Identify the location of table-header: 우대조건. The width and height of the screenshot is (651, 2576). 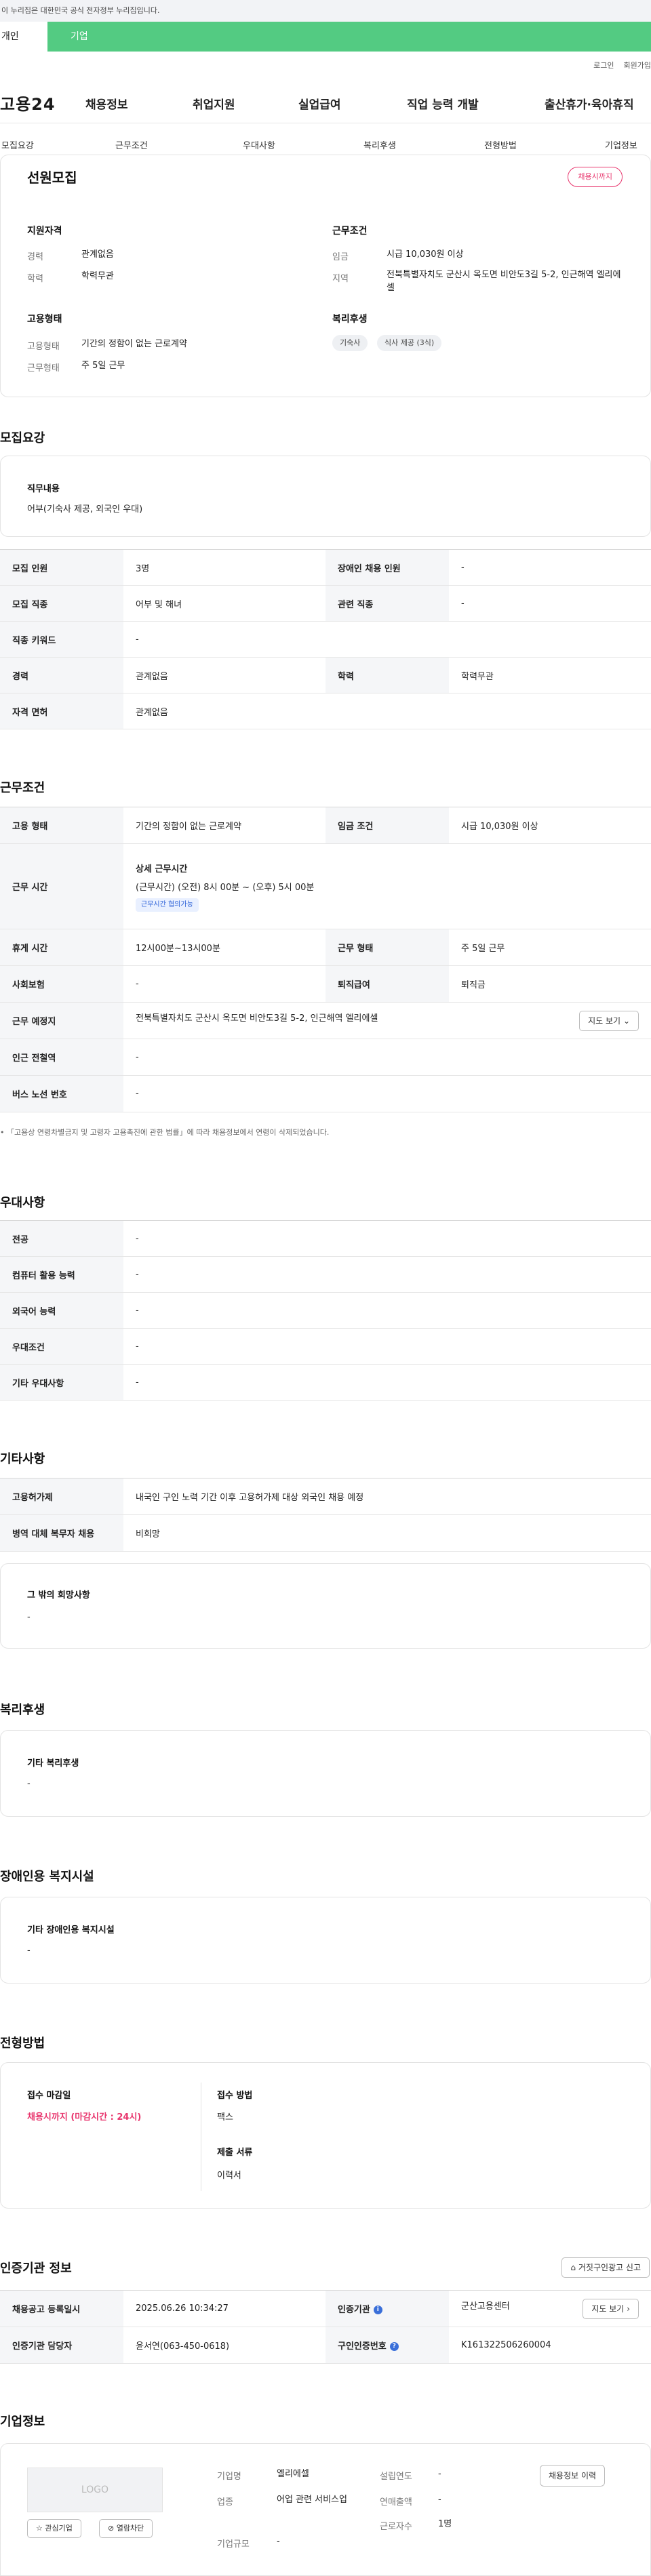
(62, 1346).